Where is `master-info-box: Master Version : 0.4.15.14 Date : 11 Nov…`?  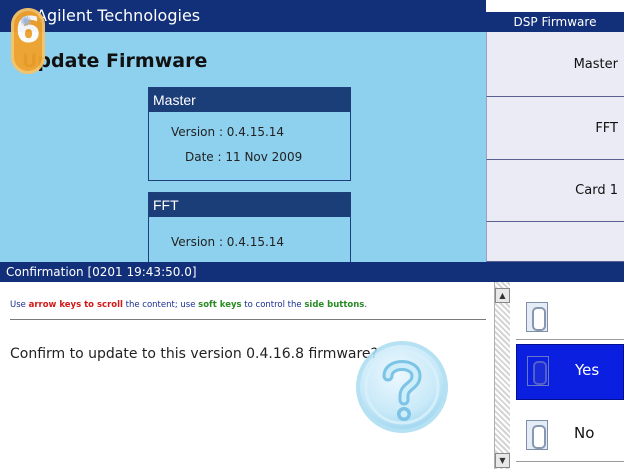
master-info-box: Master Version : 0.4.15.14 Date : 11 Nov… is located at coordinates (249, 134).